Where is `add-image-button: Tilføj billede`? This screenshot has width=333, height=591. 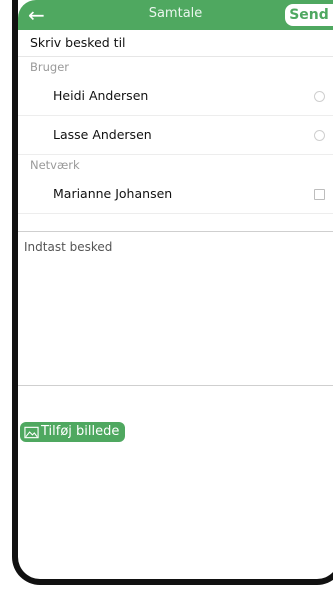 add-image-button: Tilføj billede is located at coordinates (73, 432).